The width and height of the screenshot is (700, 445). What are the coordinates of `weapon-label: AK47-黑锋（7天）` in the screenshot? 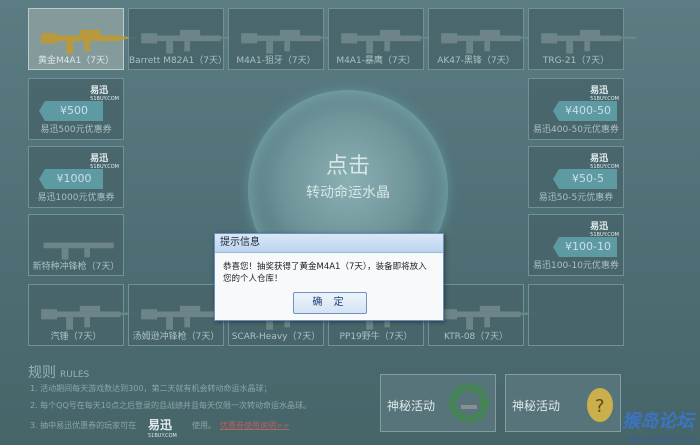 It's located at (476, 61).